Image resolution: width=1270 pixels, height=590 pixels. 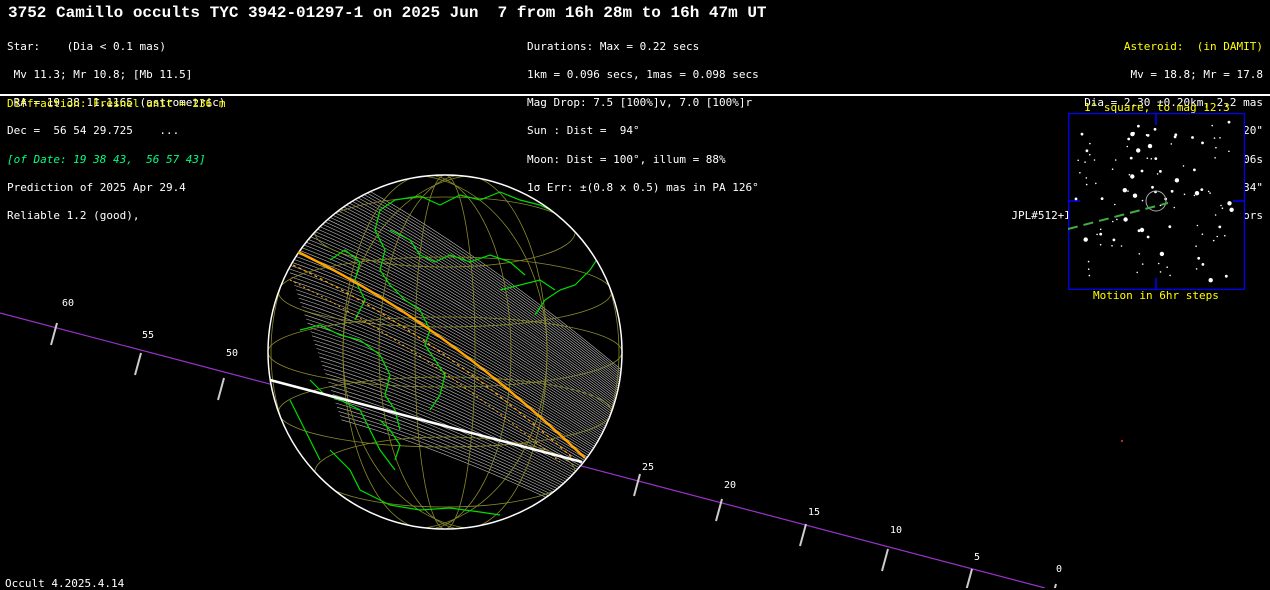 What do you see at coordinates (896, 530) in the screenshot?
I see `time-tick-label: 10` at bounding box center [896, 530].